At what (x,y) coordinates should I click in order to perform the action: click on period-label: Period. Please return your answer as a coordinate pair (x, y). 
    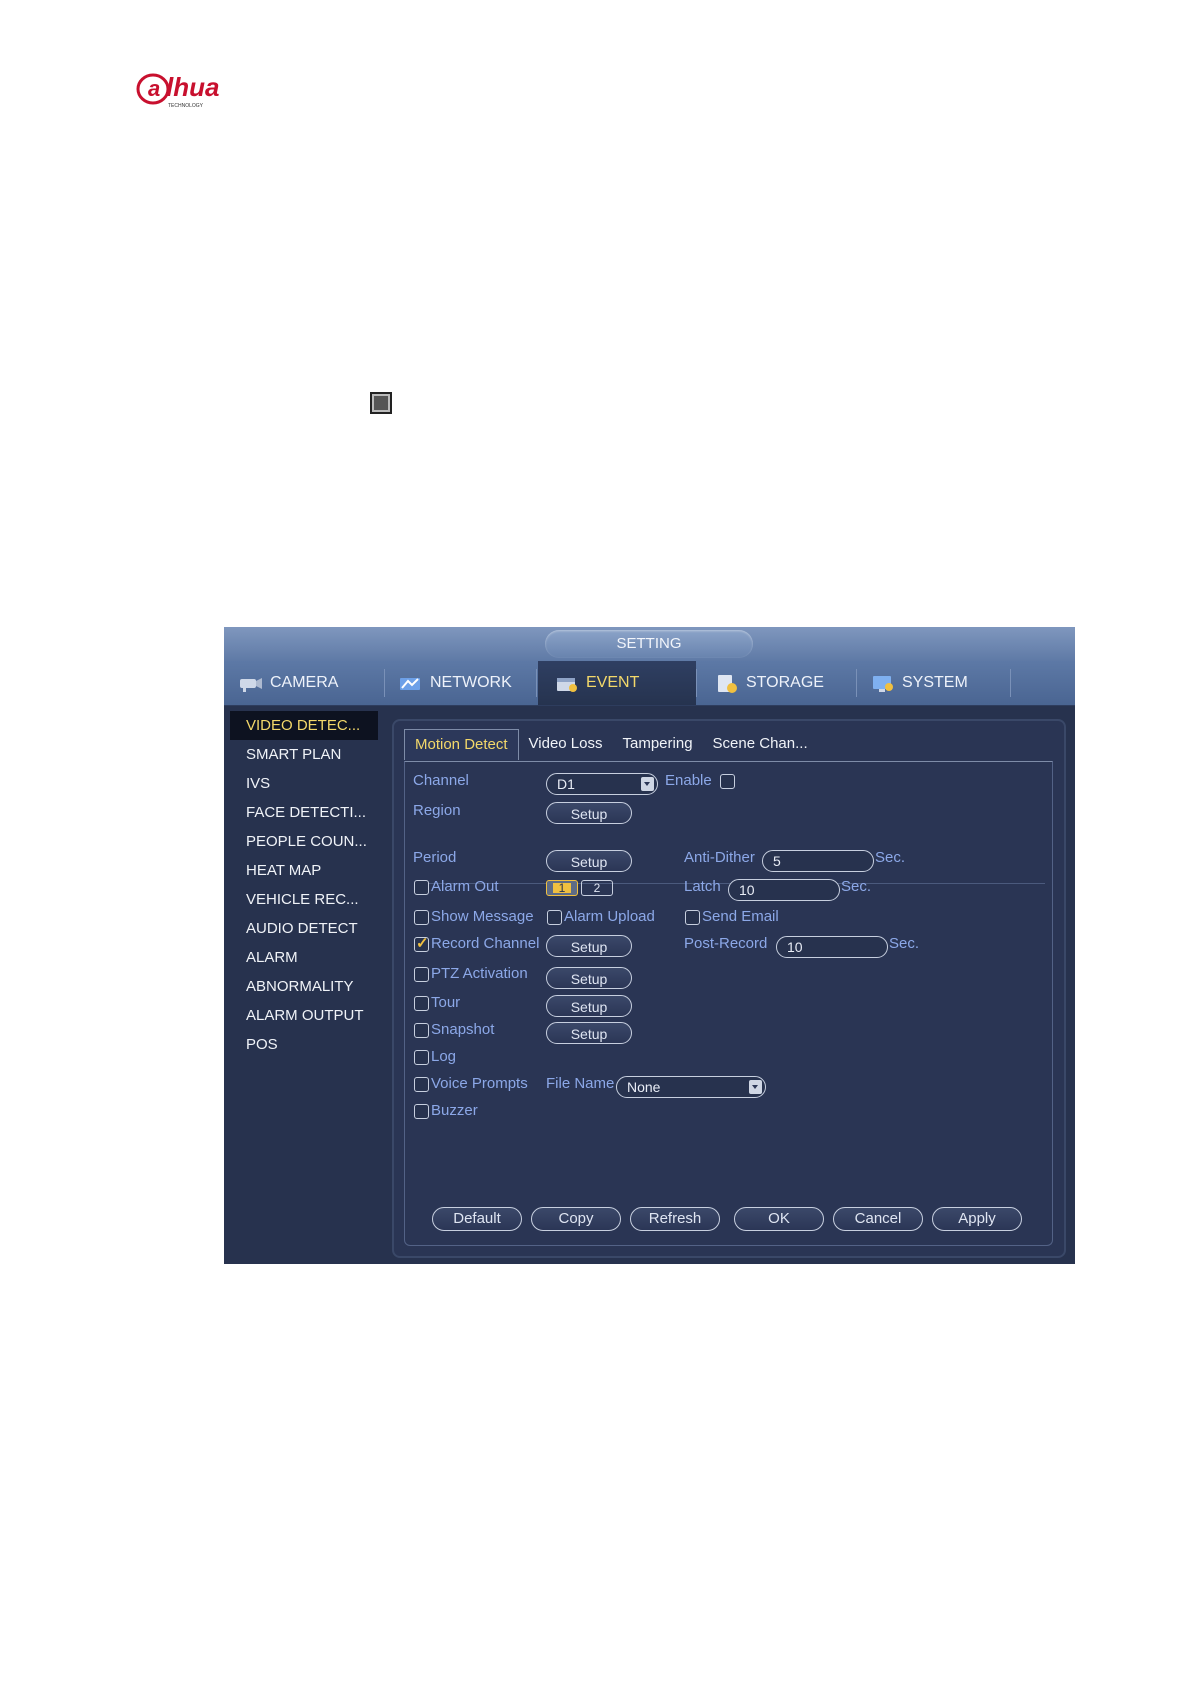
    Looking at the image, I should click on (435, 857).